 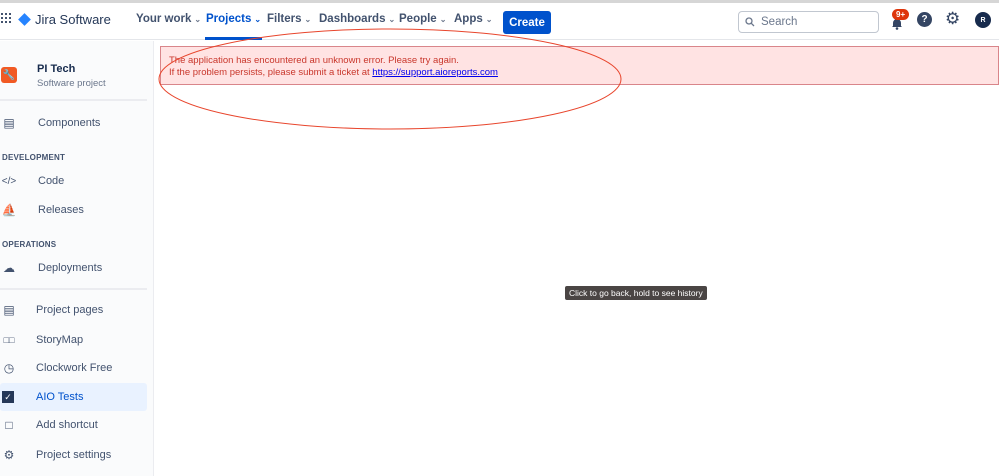 I want to click on search-input: Search, so click(x=808, y=22).